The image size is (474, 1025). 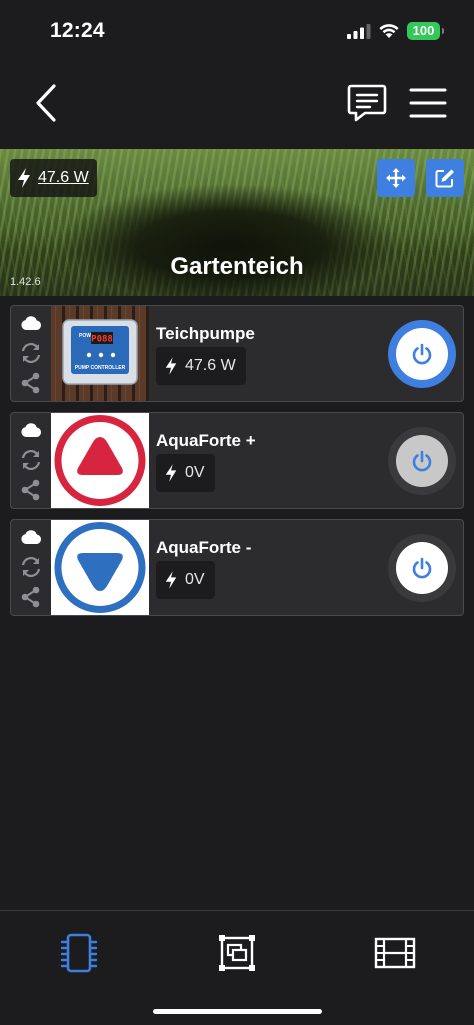 I want to click on film-icon, so click(x=395, y=953).